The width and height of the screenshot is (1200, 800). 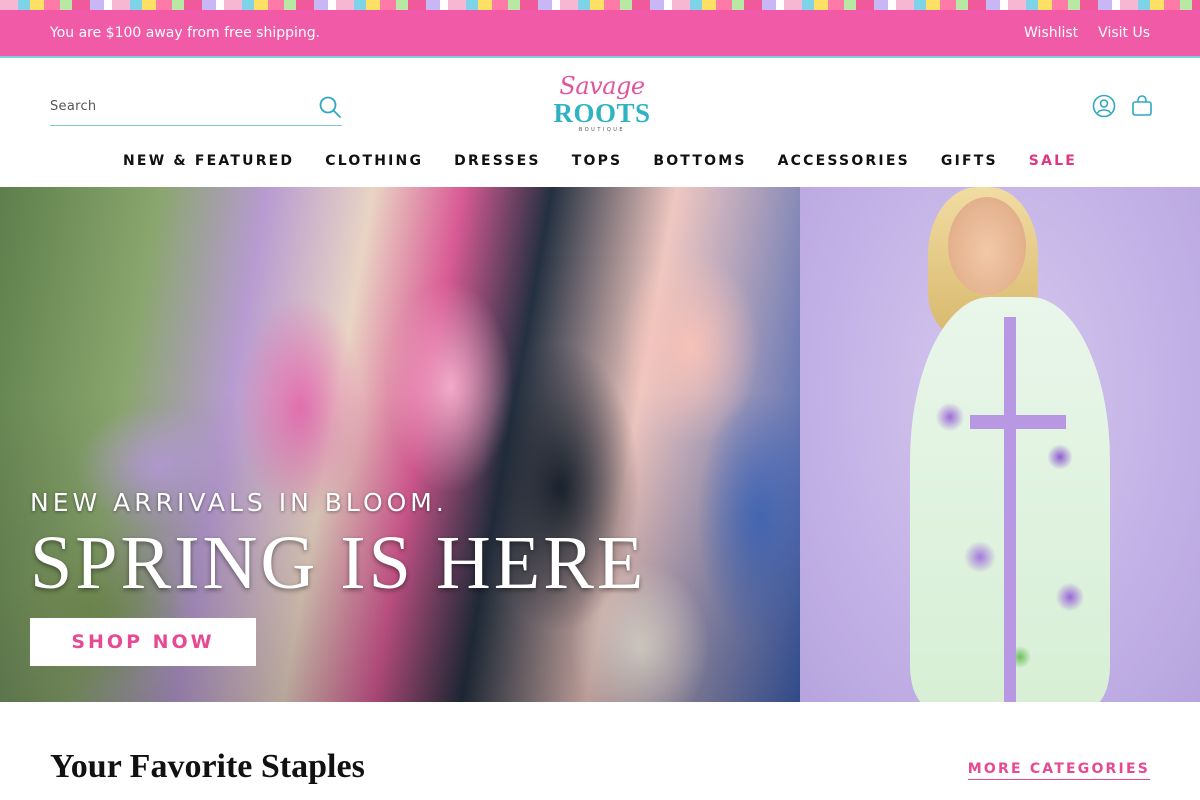 I want to click on utility-links: Wishlist Visit Us, so click(x=1087, y=33).